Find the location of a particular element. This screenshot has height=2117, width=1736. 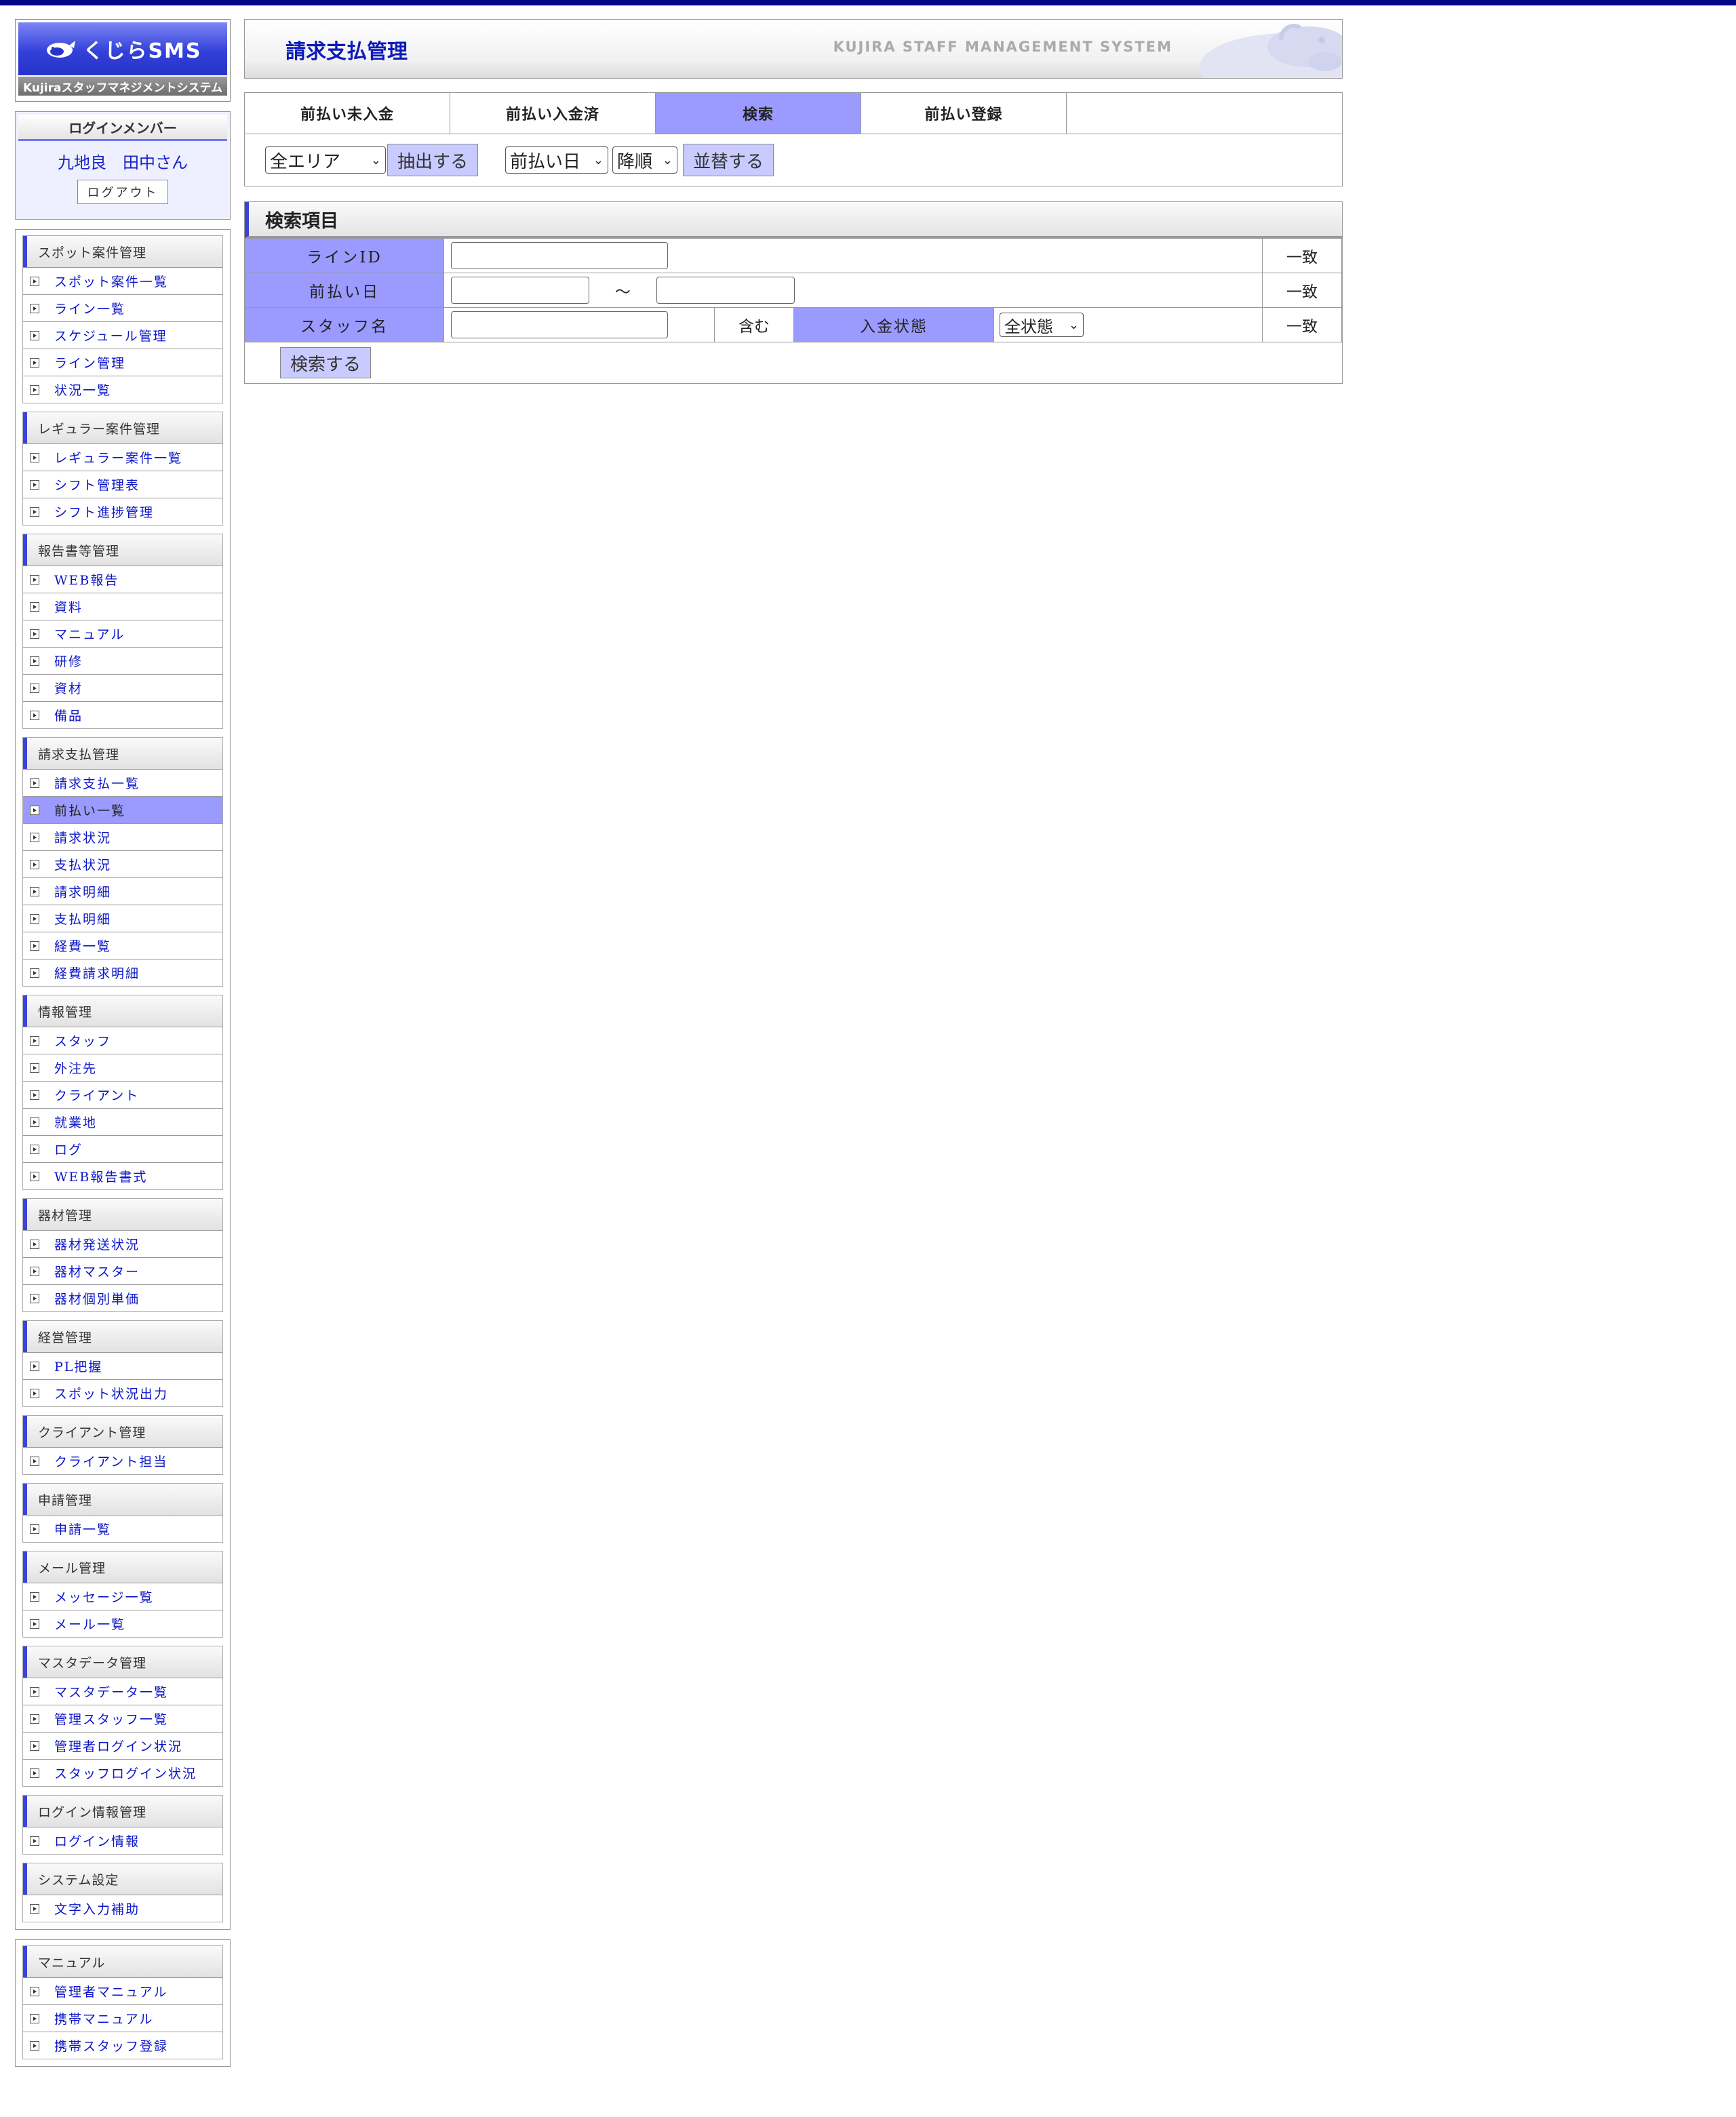

sidebar-menu-item: ログ is located at coordinates (122, 1148).